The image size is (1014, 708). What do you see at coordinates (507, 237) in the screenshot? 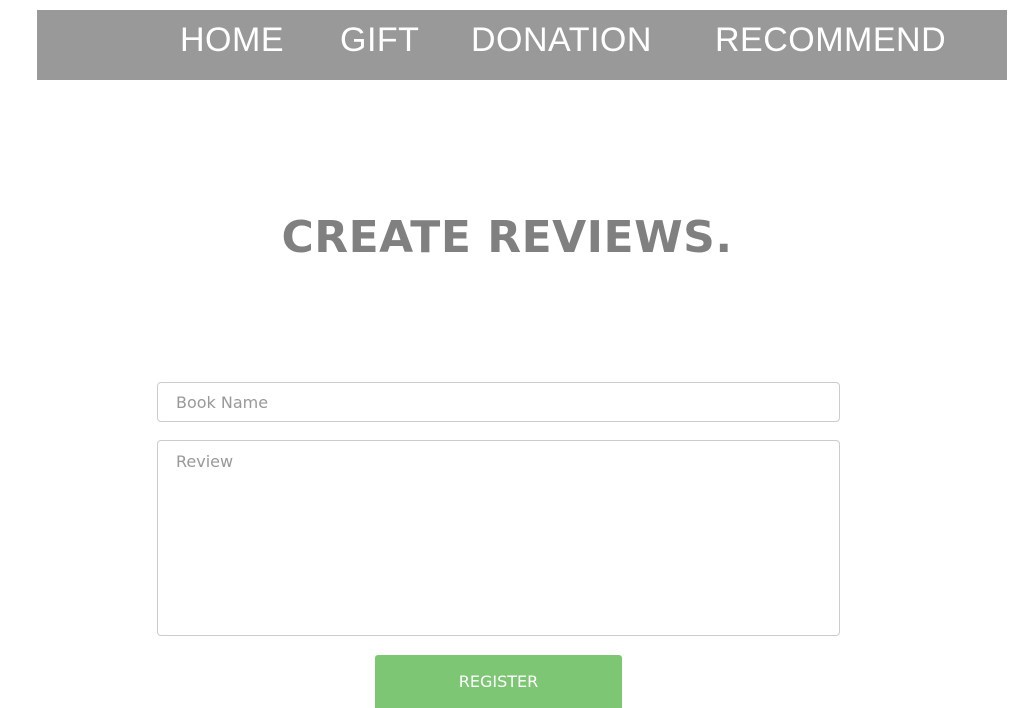
I see `page-title: CREATE REVIEWS.` at bounding box center [507, 237].